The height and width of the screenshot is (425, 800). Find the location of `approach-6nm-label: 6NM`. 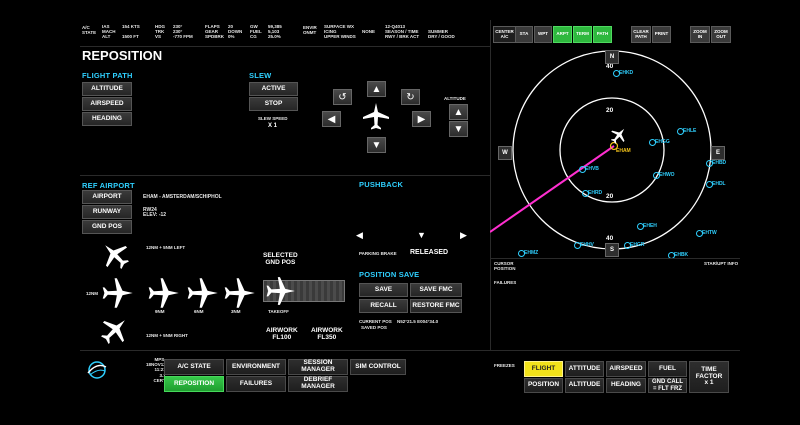

approach-6nm-label: 6NM is located at coordinates (199, 311).